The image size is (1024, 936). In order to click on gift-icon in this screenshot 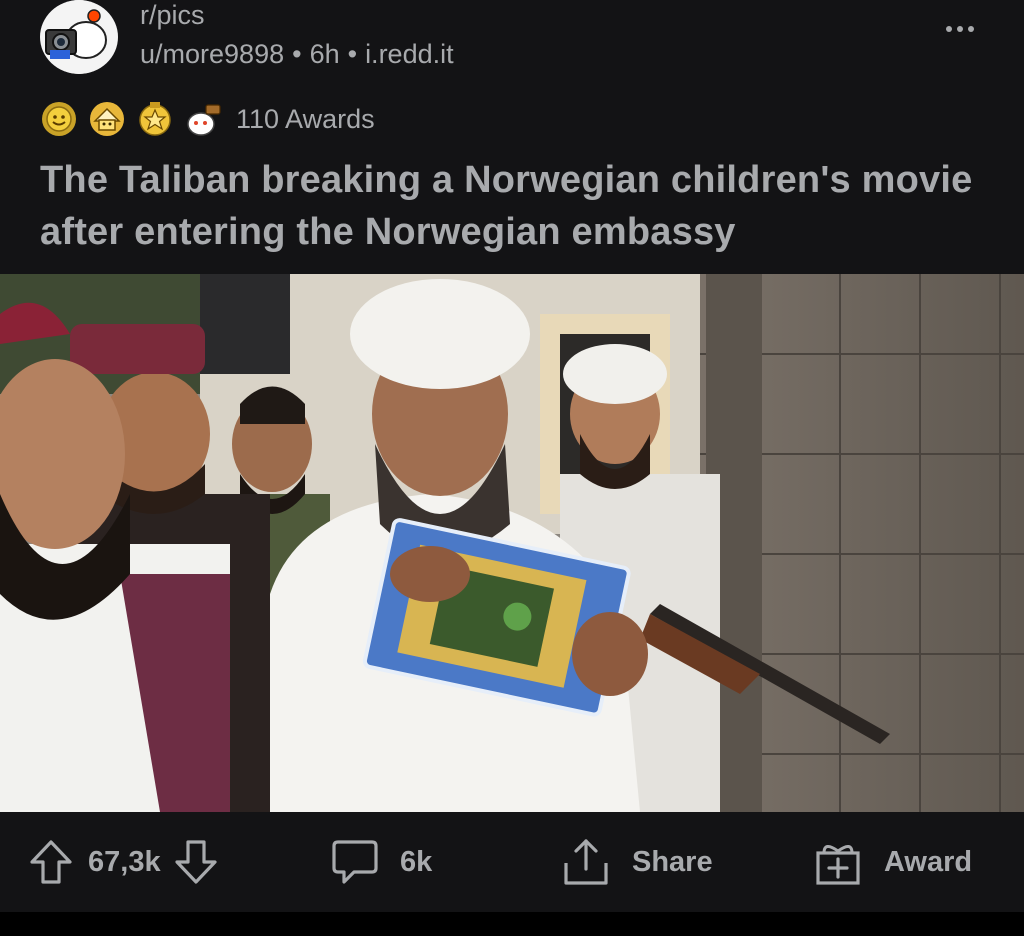, I will do `click(838, 865)`.